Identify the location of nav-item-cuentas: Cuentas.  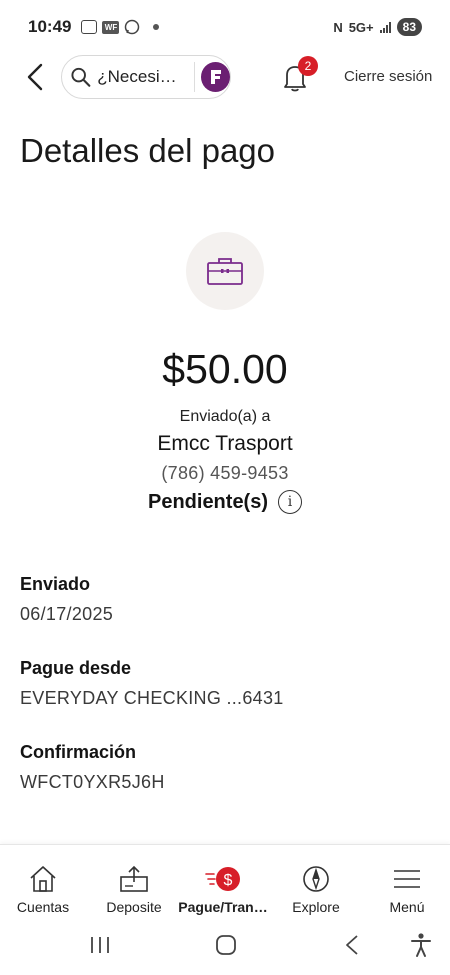
(44, 881).